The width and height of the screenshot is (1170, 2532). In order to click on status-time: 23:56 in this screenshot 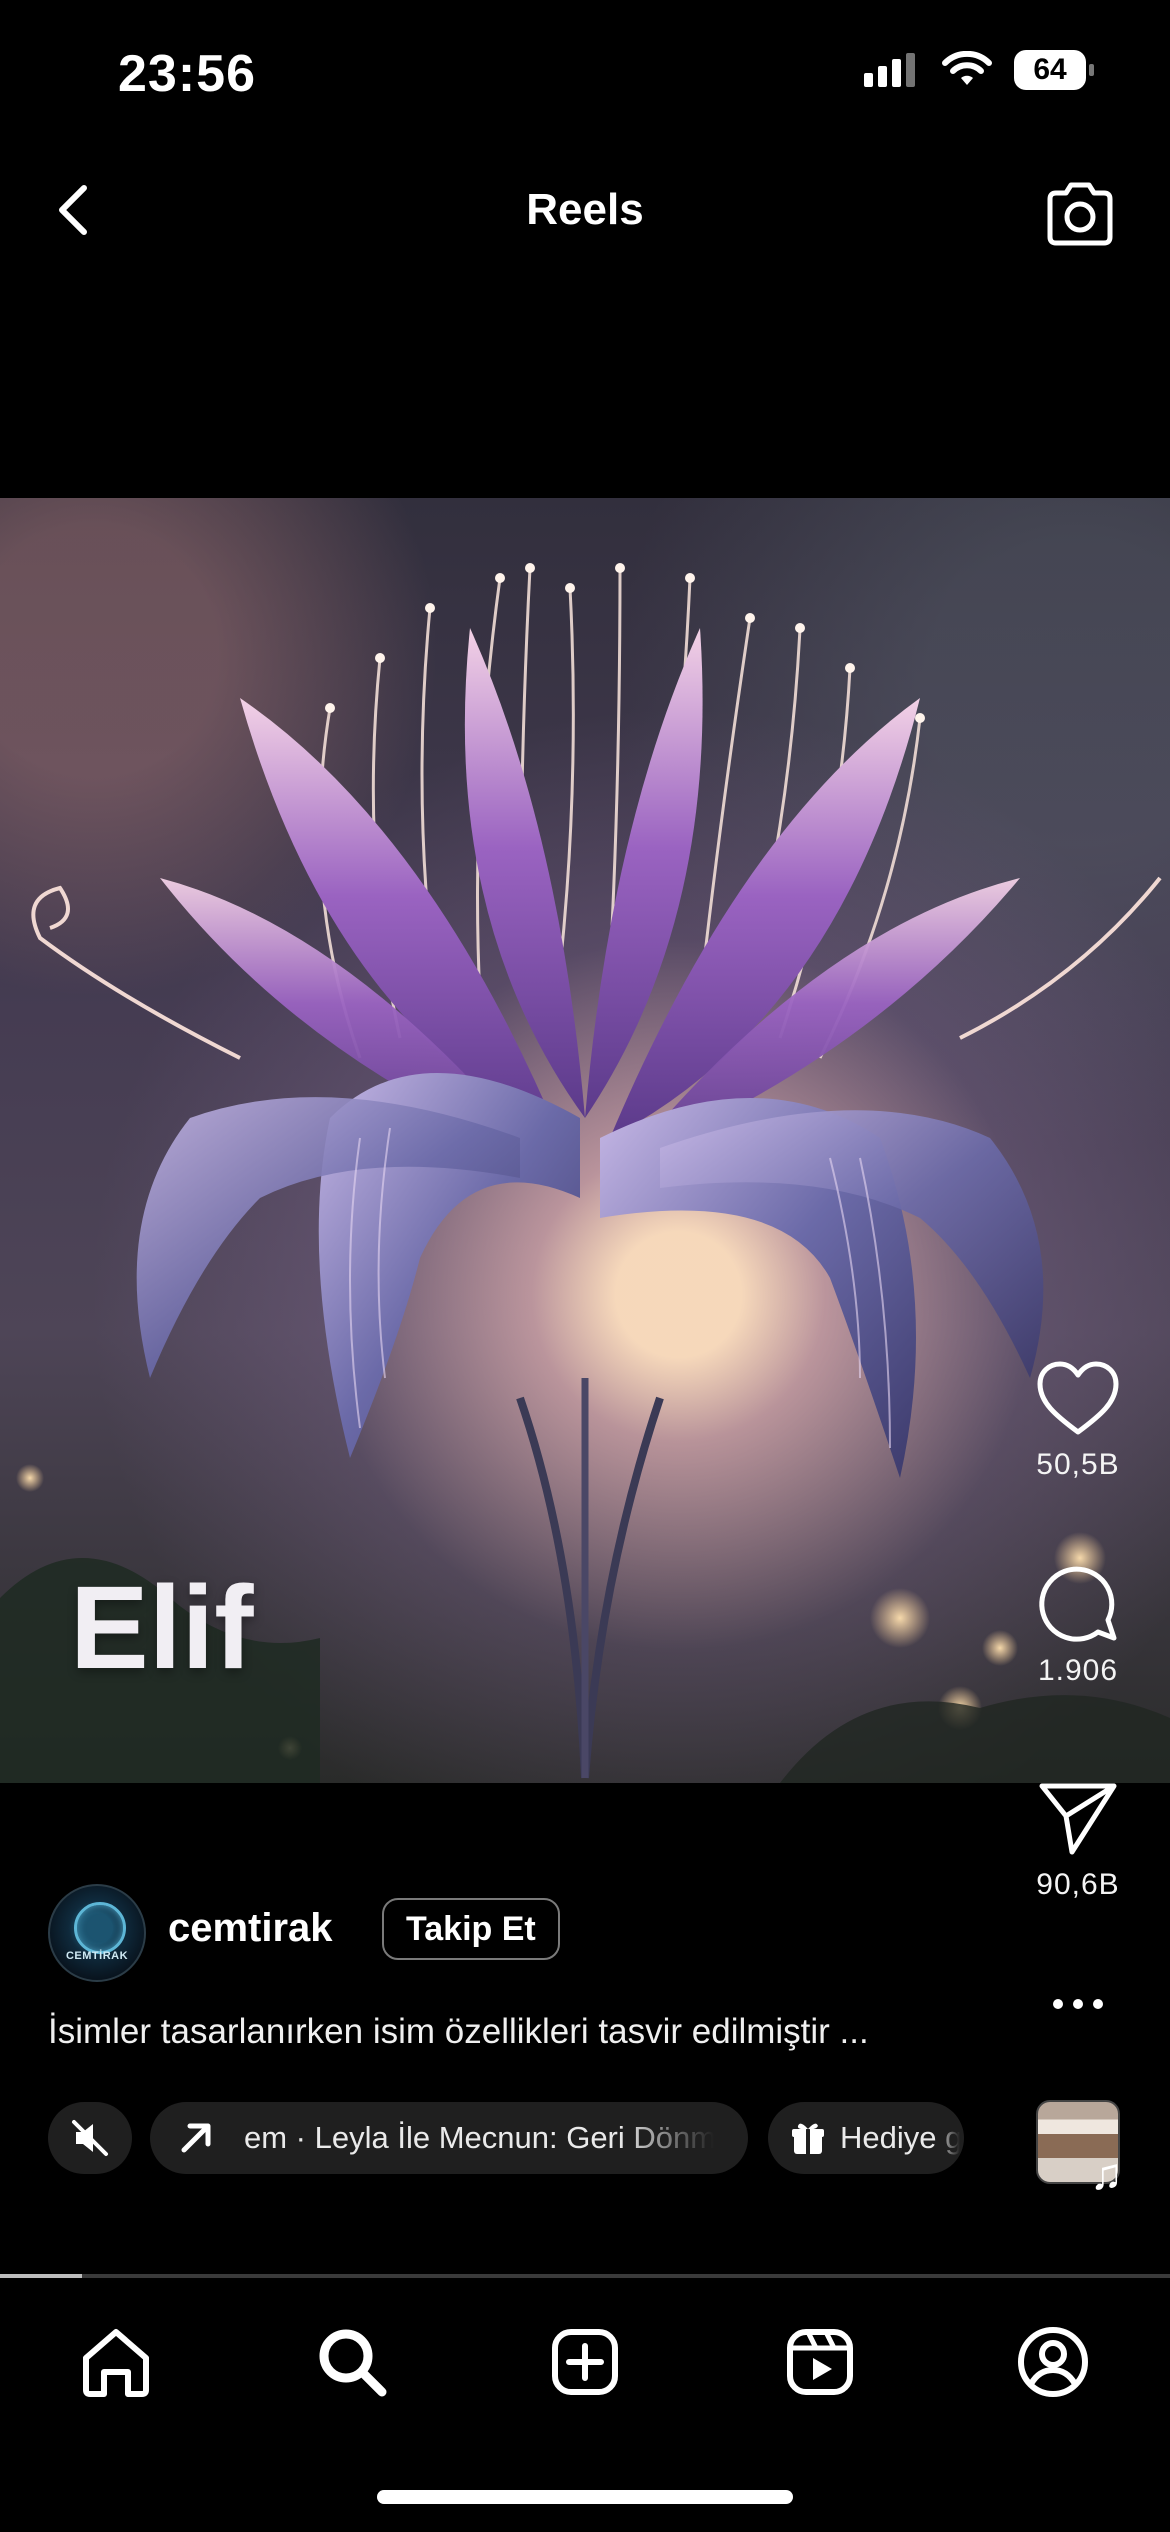, I will do `click(187, 74)`.